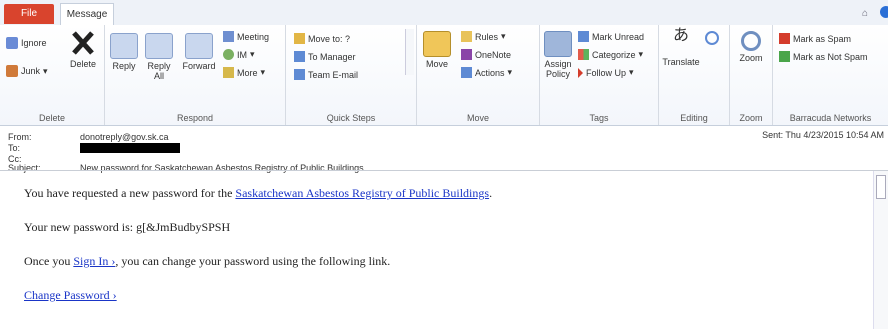 This screenshot has height=329, width=888. Describe the element at coordinates (483, 36) in the screenshot. I see `rules-button: Rules ▾` at that location.